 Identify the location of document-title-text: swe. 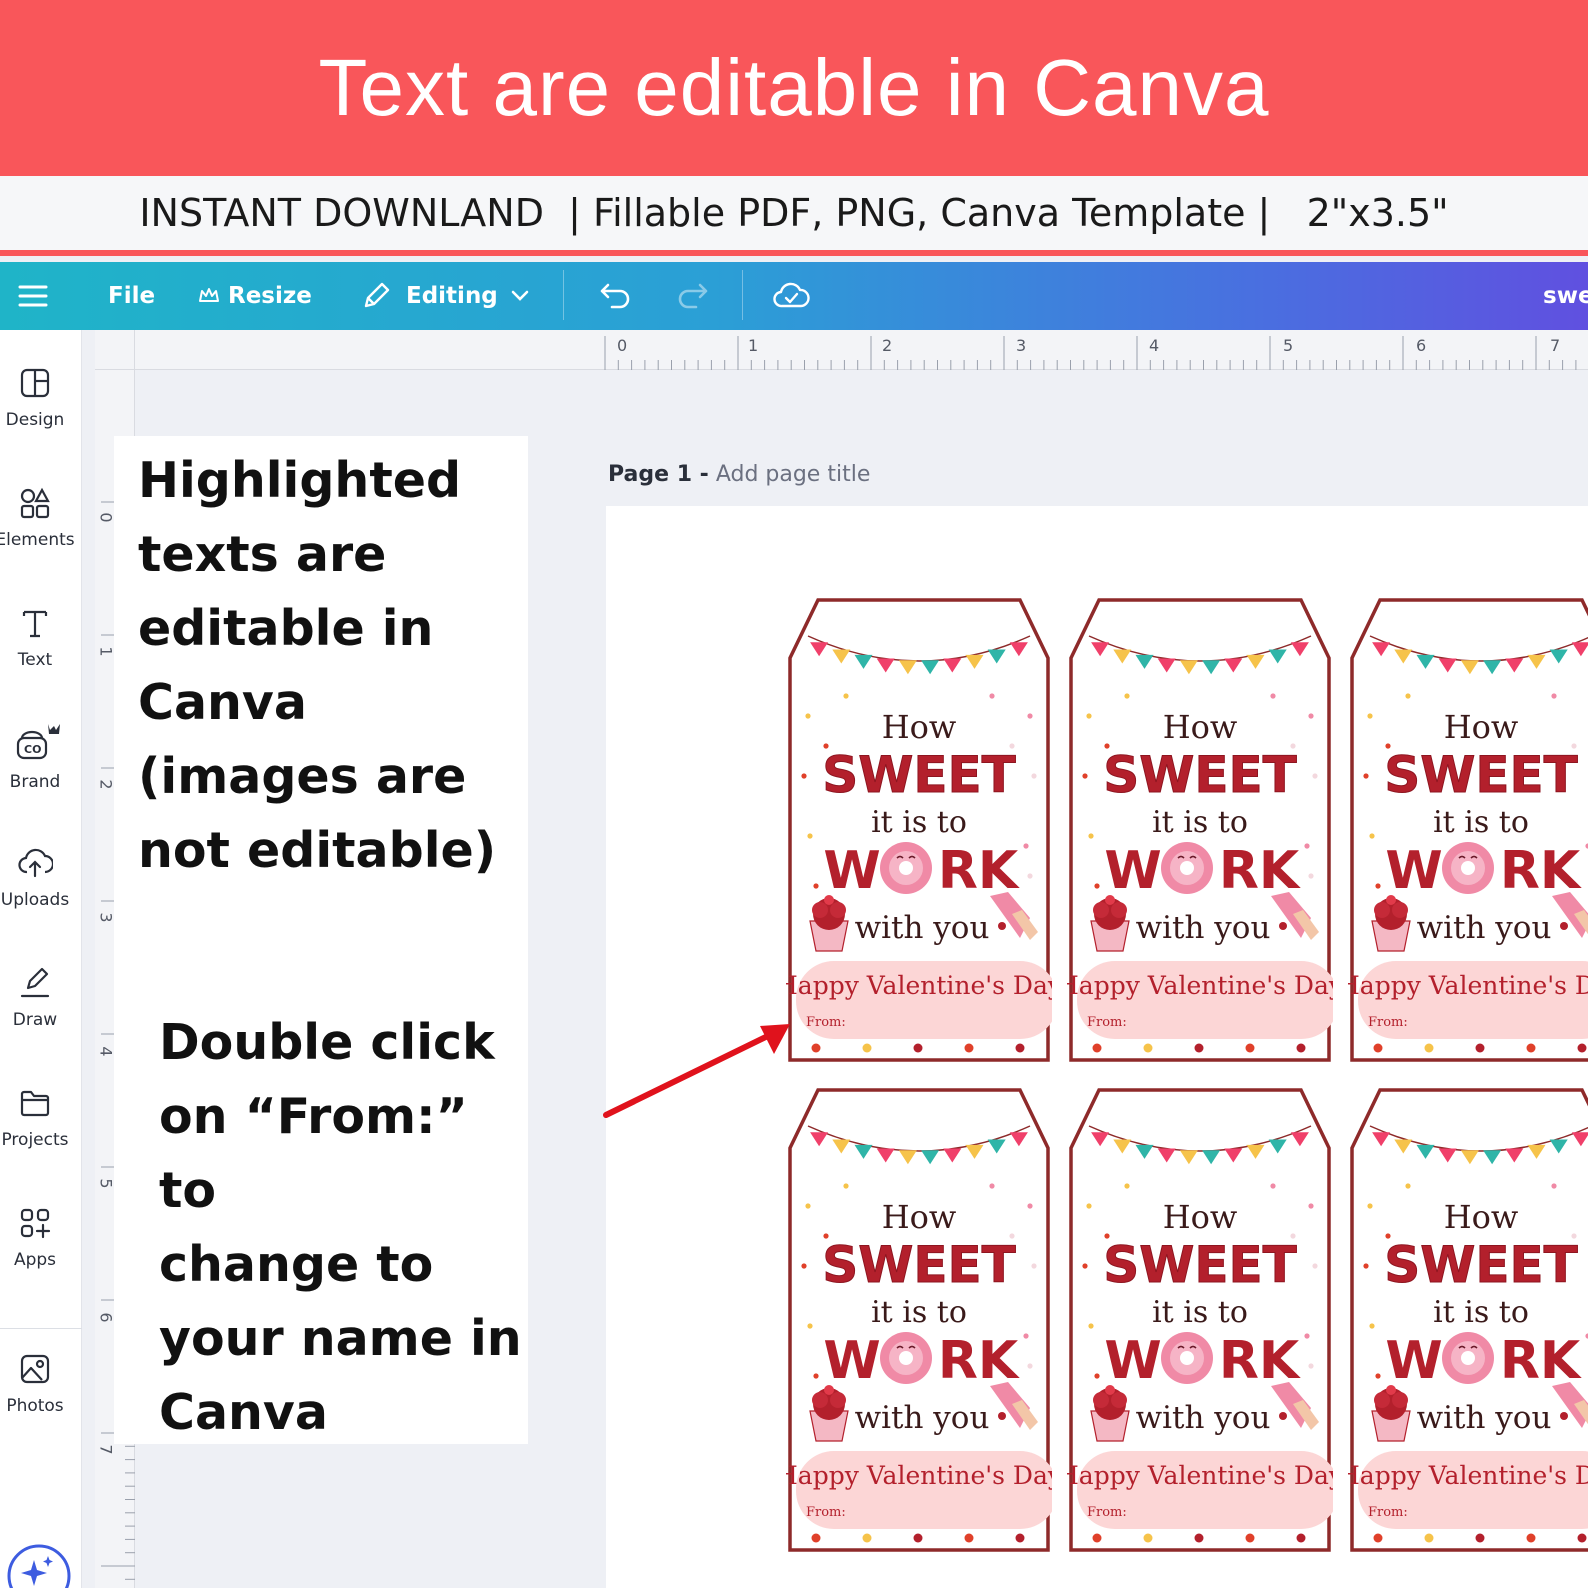
(1565, 296).